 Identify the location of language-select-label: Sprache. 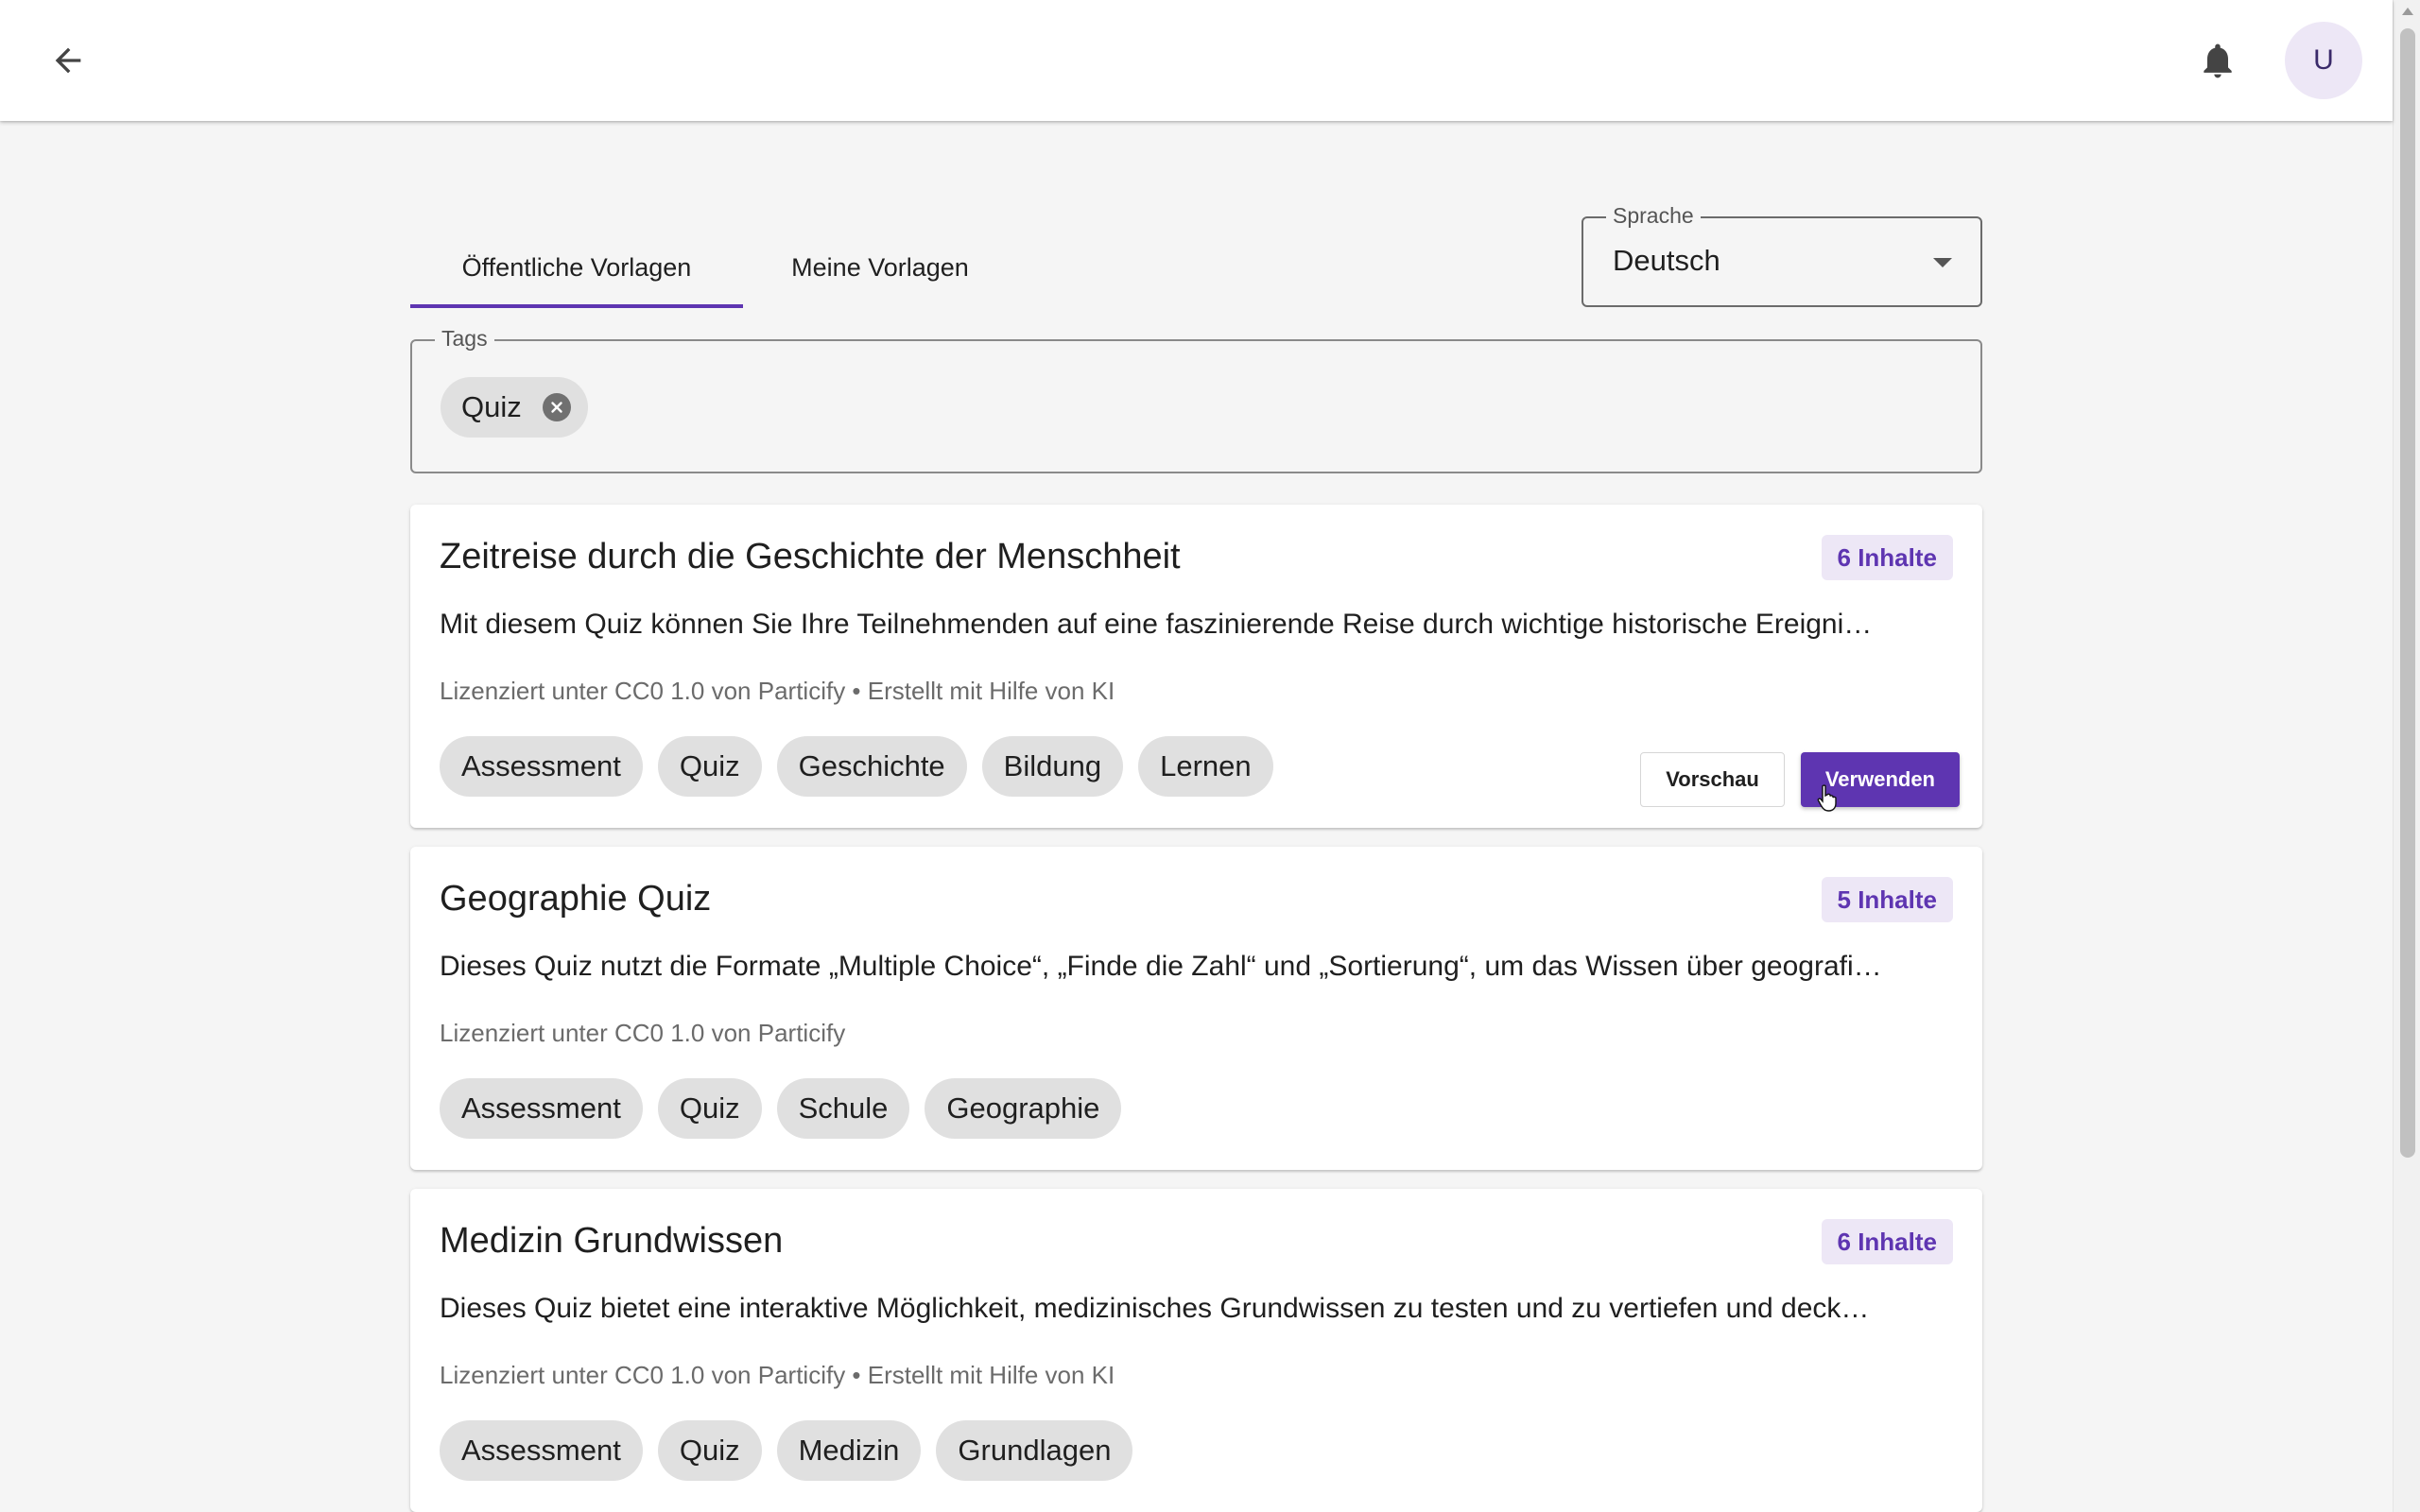
(1653, 216).